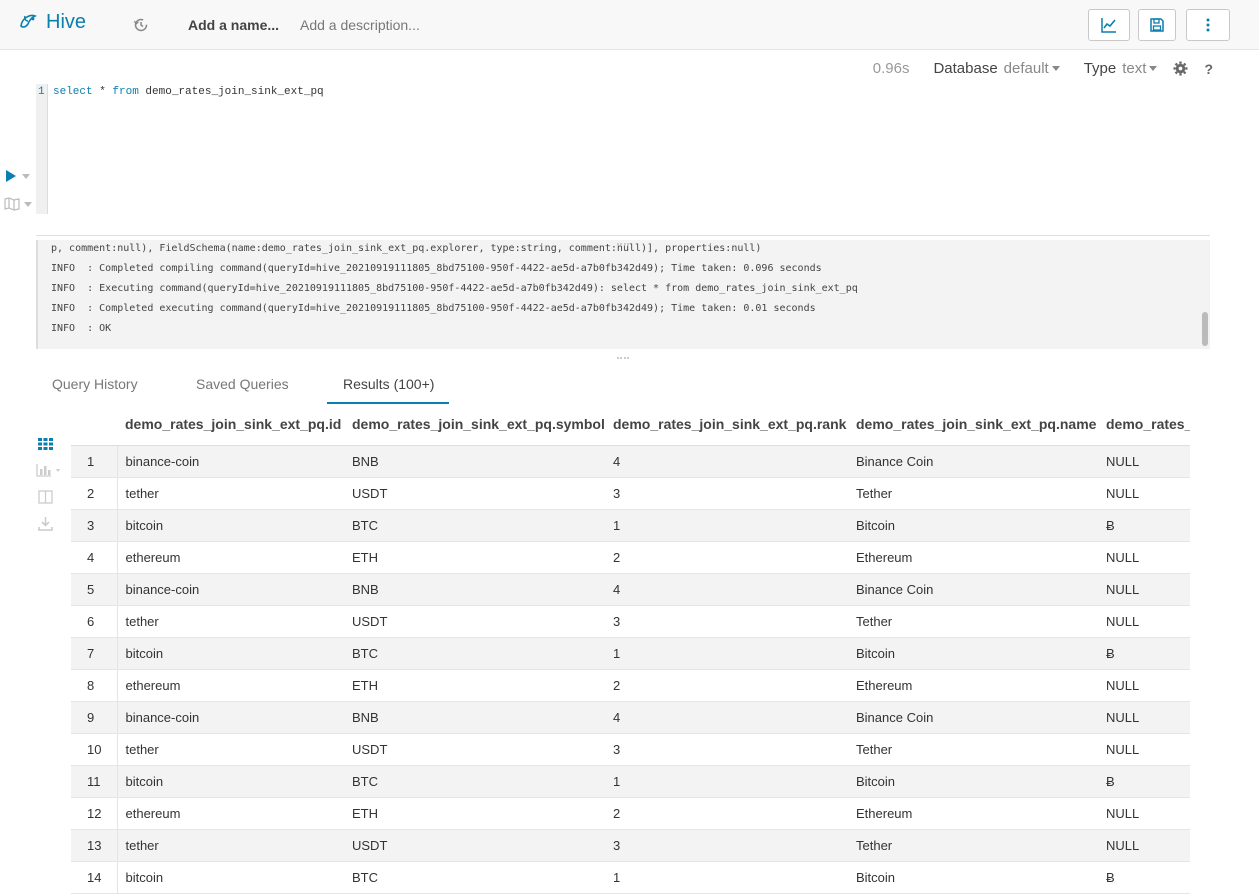  I want to click on table-row: 10 tether USDT 3 Tether NULL, so click(630, 749).